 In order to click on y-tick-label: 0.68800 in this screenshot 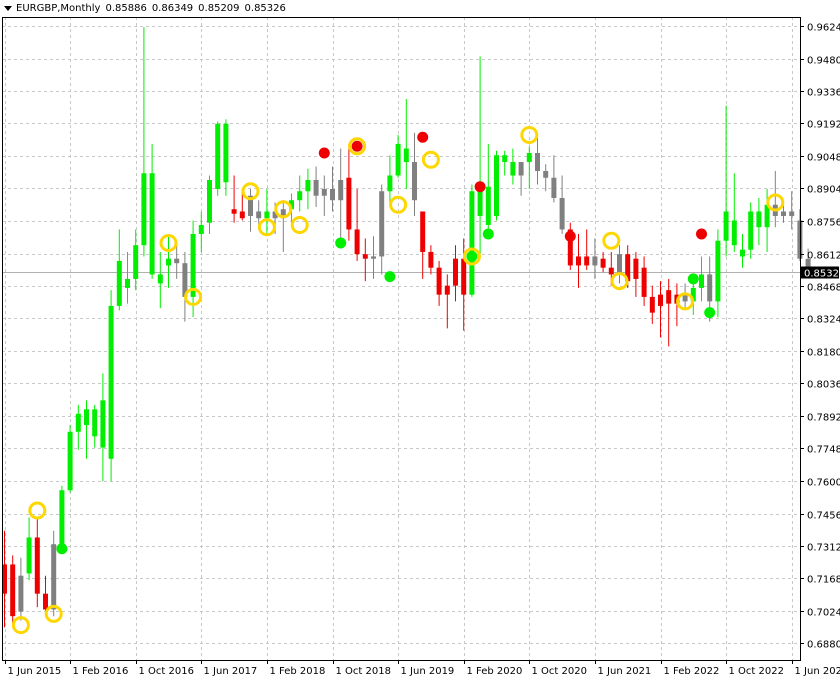, I will do `click(823, 645)`.